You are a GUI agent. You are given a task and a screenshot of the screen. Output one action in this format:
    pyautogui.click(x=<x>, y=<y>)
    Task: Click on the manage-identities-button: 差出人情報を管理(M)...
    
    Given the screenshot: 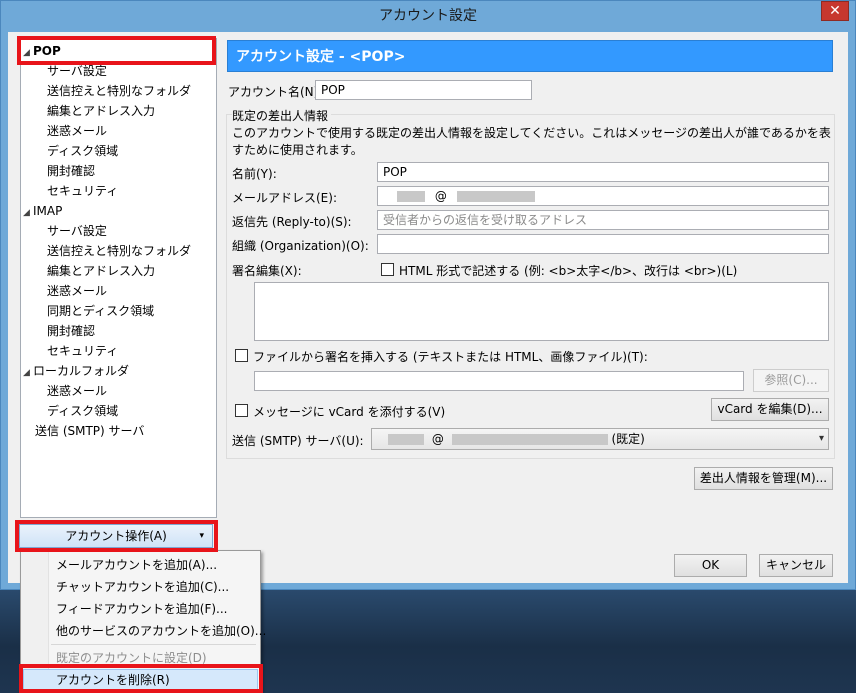 What is the action you would take?
    pyautogui.click(x=763, y=478)
    